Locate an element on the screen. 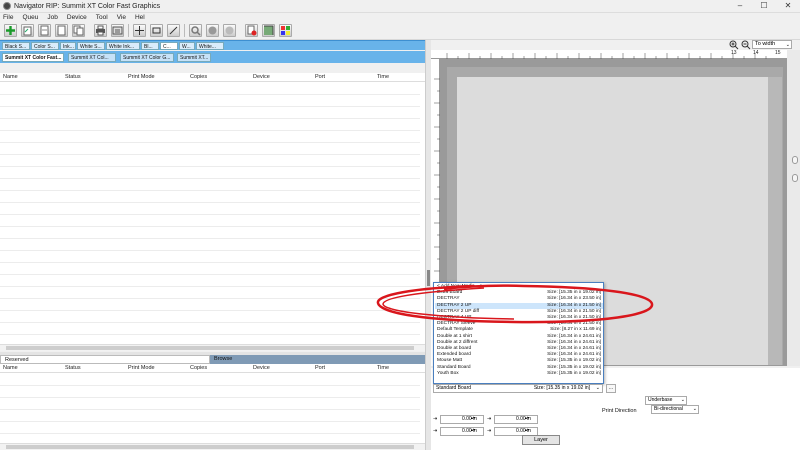 The height and width of the screenshot is (450, 800). open-icon is located at coordinates (27, 30).